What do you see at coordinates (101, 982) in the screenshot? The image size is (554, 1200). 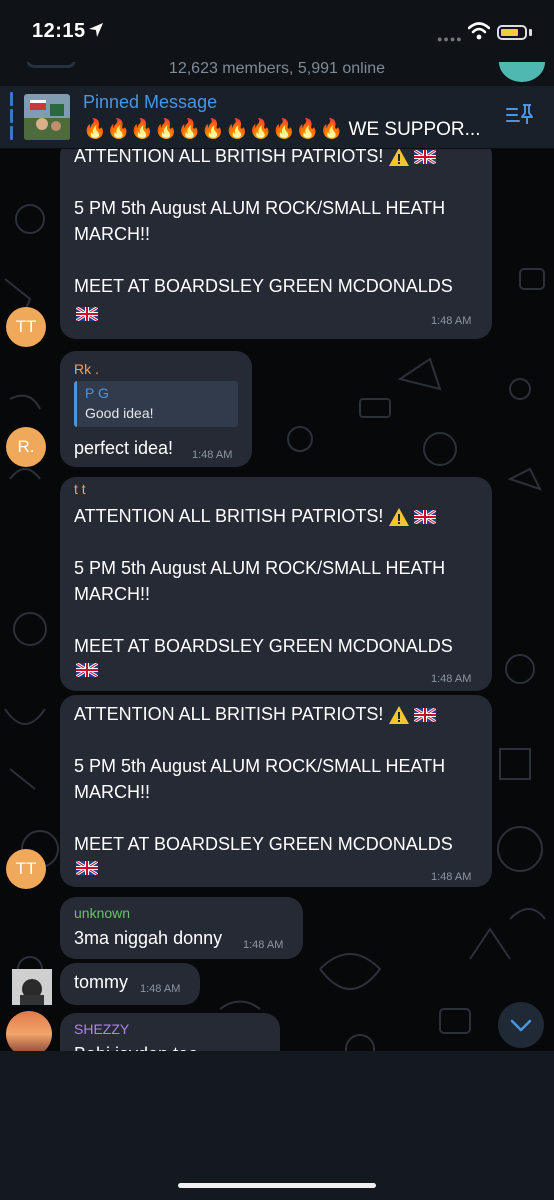 I see `message-text: tommy` at bounding box center [101, 982].